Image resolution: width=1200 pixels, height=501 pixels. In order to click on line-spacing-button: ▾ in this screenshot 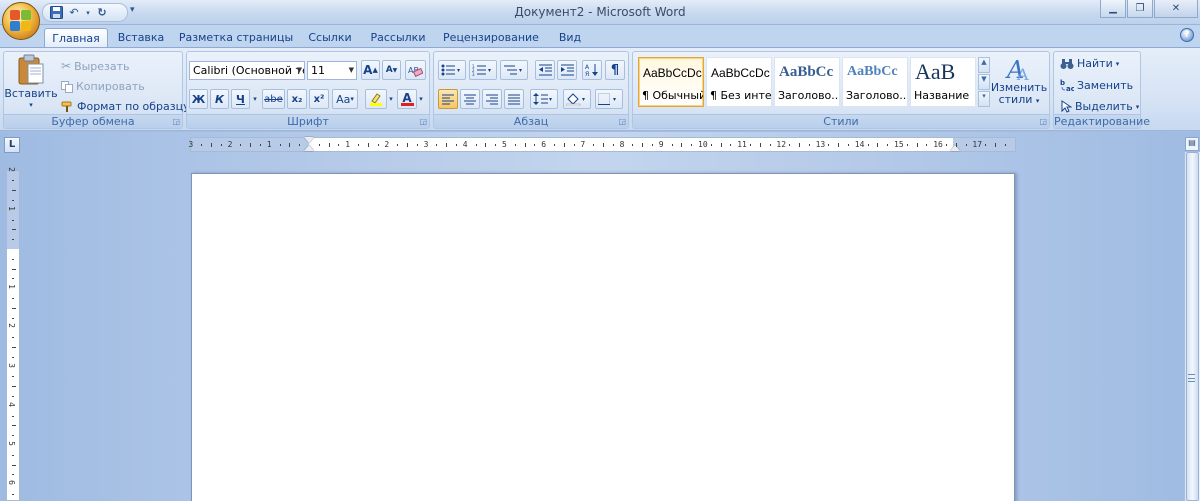, I will do `click(544, 99)`.